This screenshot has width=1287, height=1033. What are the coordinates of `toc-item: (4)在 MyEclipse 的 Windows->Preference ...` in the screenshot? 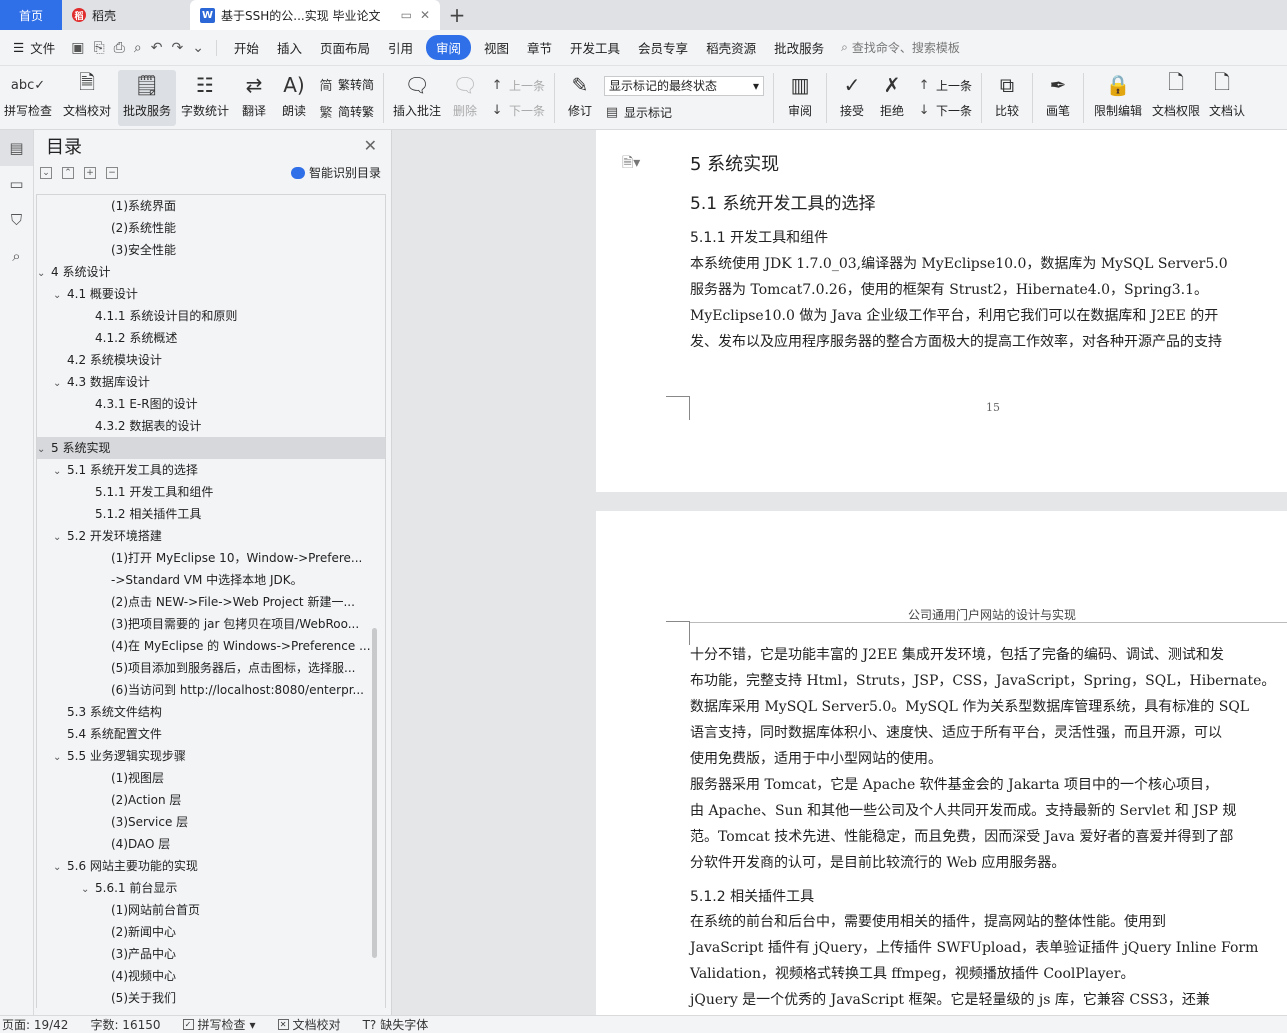 It's located at (211, 646).